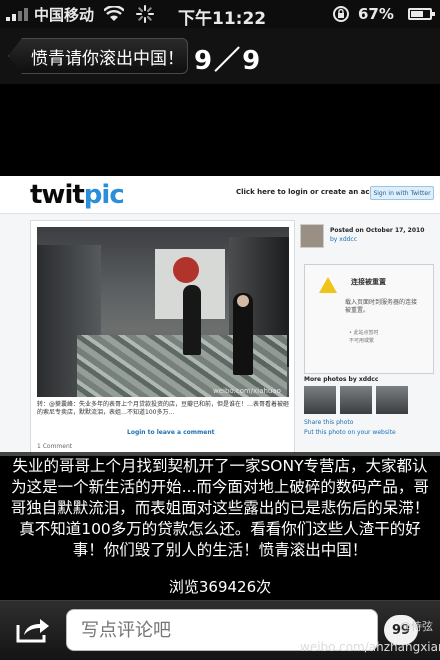 The height and width of the screenshot is (660, 440). I want to click on error-message: 载入页面时到服务器的连接被重置。, so click(381, 306).